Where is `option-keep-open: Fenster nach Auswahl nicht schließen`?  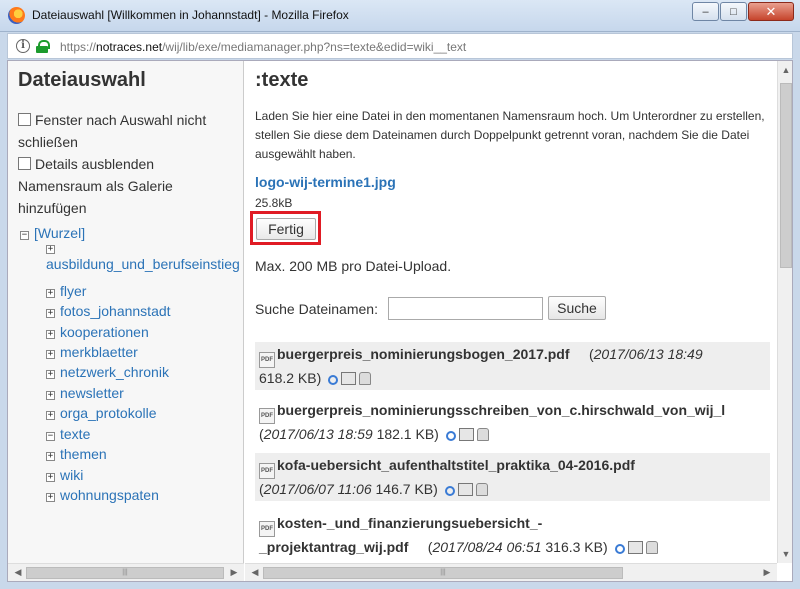 option-keep-open: Fenster nach Auswahl nicht schließen is located at coordinates (128, 131).